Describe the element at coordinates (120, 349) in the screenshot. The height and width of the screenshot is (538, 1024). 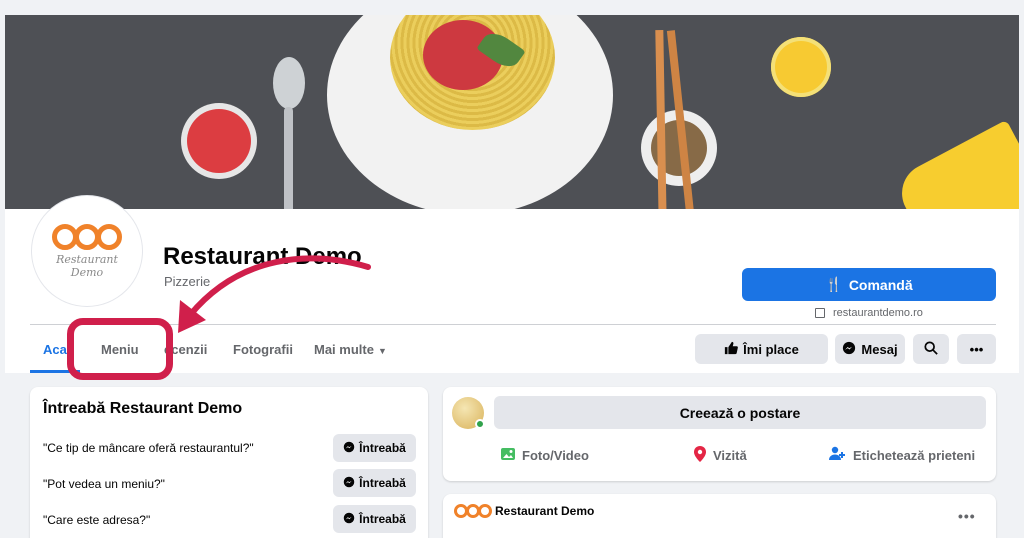
I see `annotation-highlight` at that location.